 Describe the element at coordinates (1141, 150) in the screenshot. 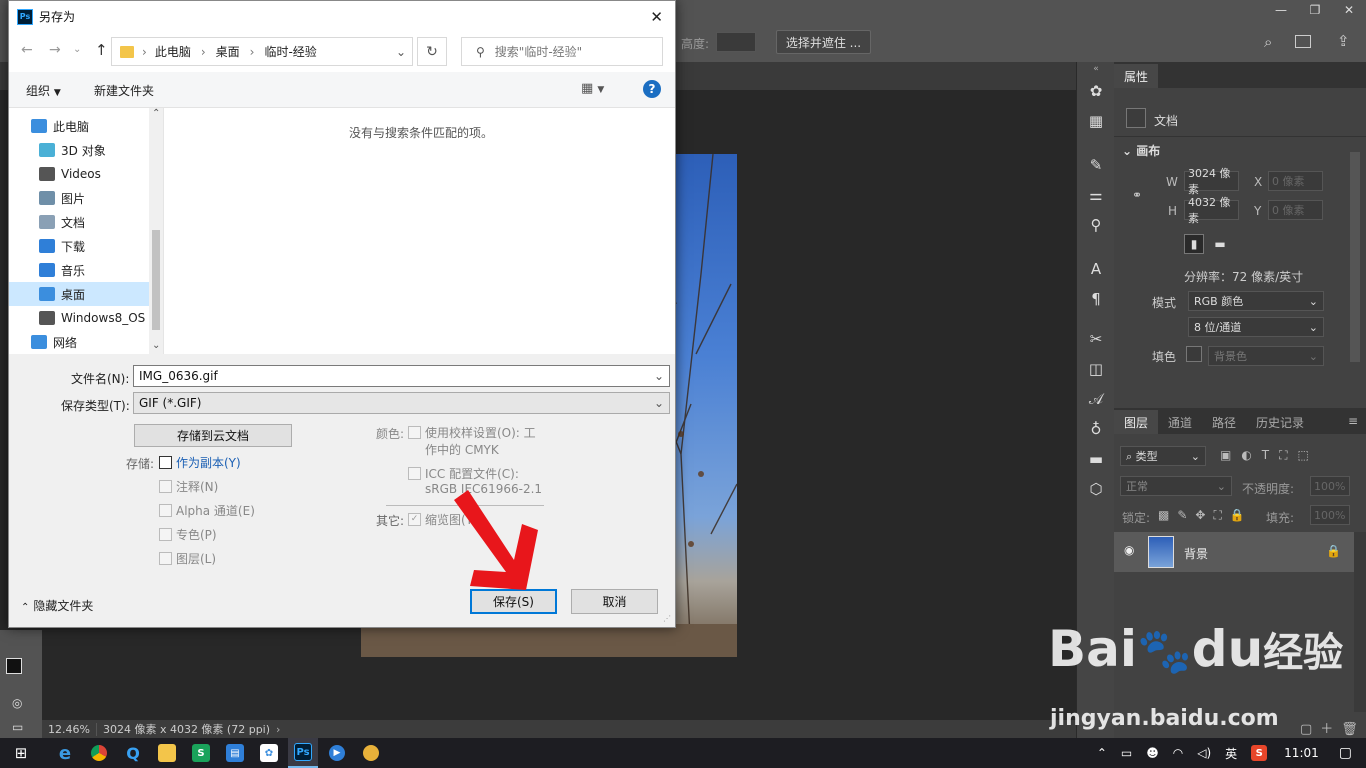

I see `canvas-section-title: ⌄ 画布` at that location.